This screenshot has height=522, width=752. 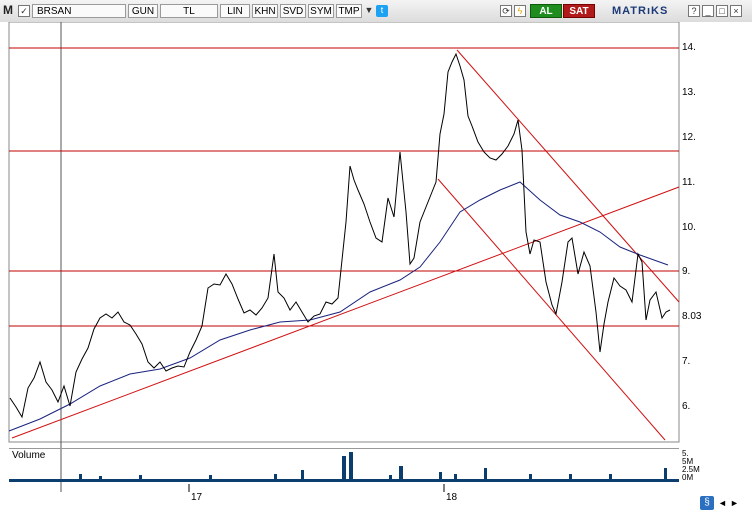 What do you see at coordinates (689, 182) in the screenshot?
I see `price-tick: 11.` at bounding box center [689, 182].